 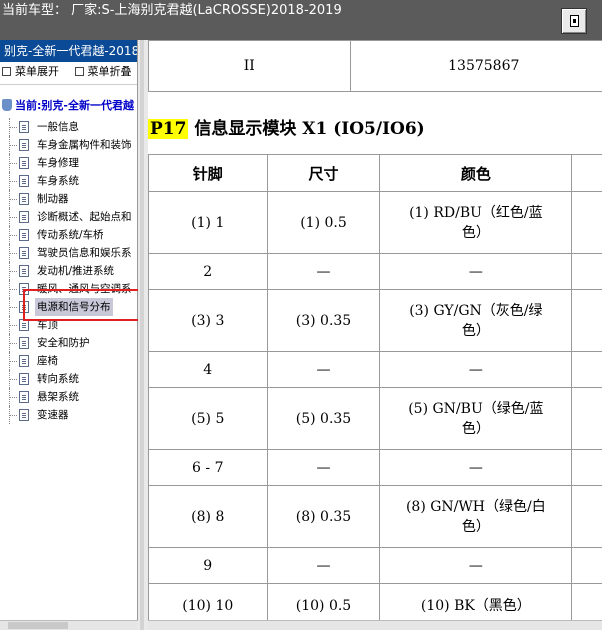 I want to click on sidebar-item: 车身修理, so click(x=68, y=163).